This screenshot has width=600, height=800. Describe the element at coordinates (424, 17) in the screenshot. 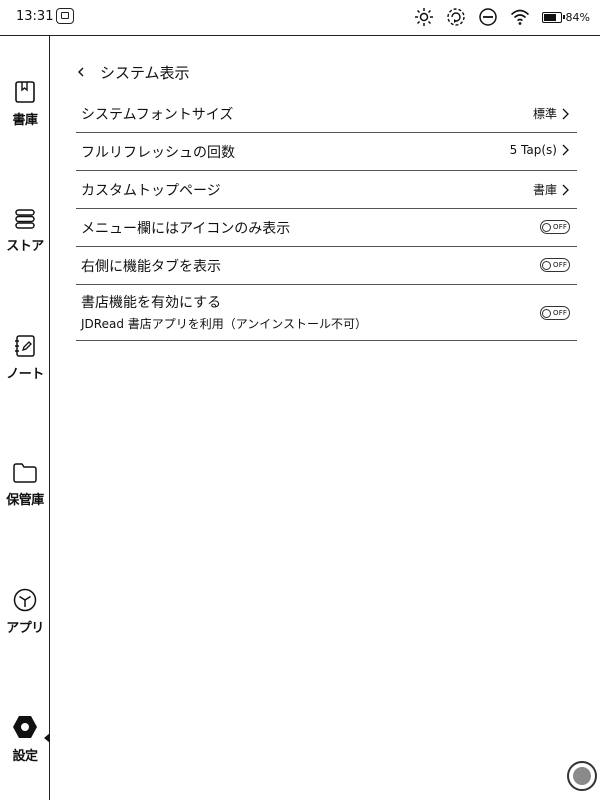

I see `brightness-icon` at that location.